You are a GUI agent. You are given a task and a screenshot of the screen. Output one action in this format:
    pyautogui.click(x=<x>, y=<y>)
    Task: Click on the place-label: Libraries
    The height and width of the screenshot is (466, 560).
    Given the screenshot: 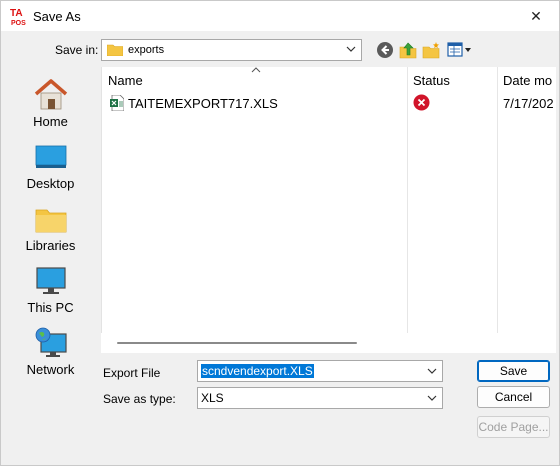 What is the action you would take?
    pyautogui.click(x=50, y=245)
    